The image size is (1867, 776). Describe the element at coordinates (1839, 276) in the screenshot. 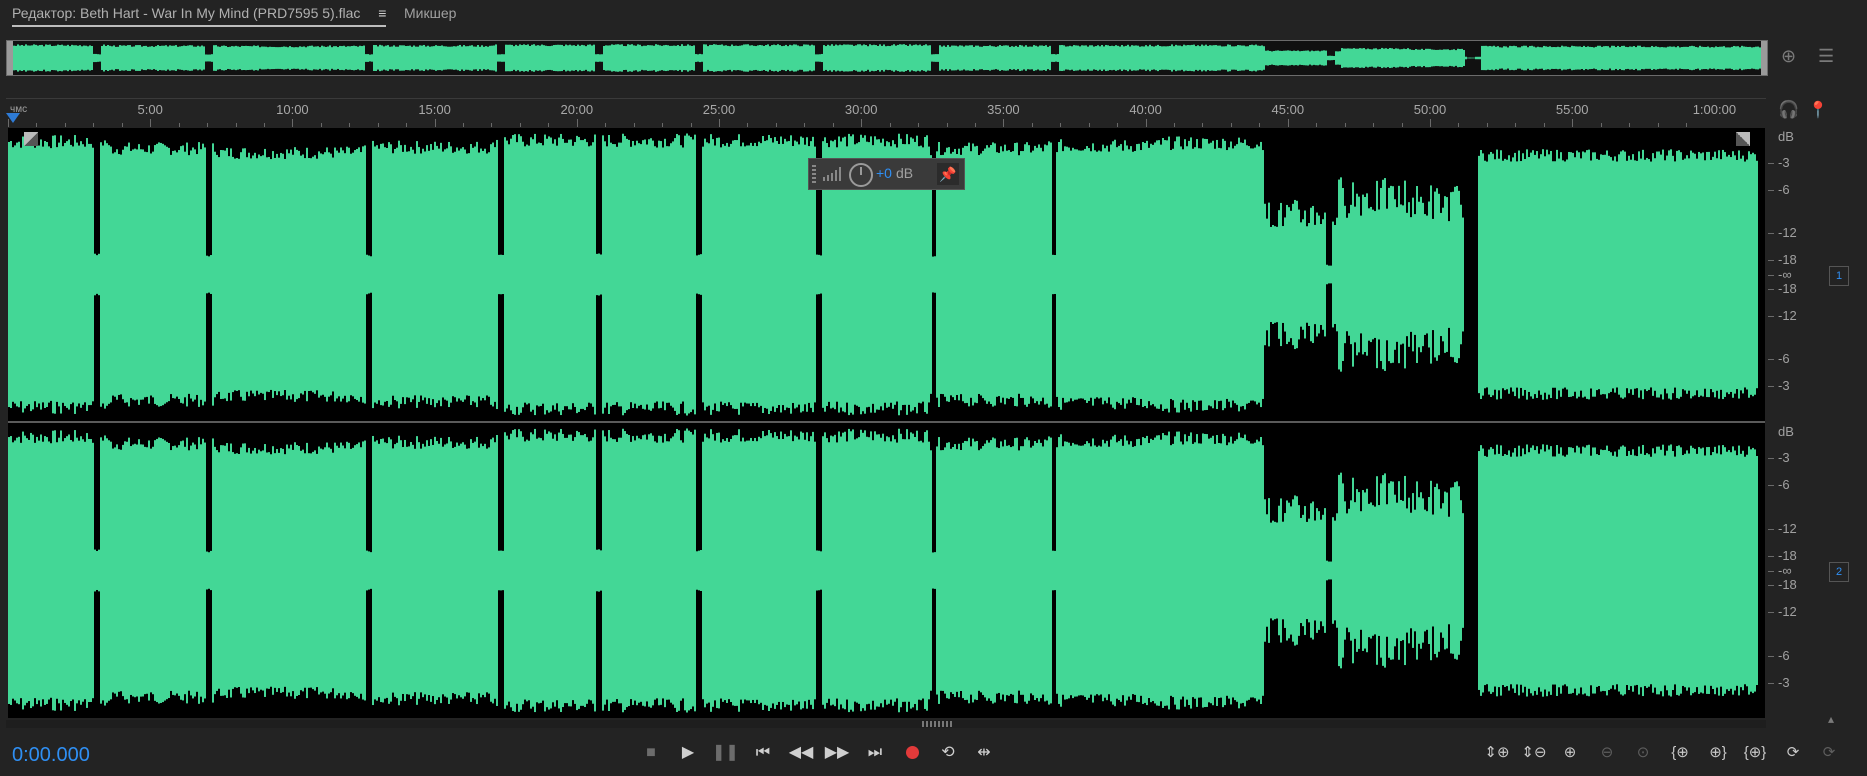

I see `channel-1-badge: 1` at that location.